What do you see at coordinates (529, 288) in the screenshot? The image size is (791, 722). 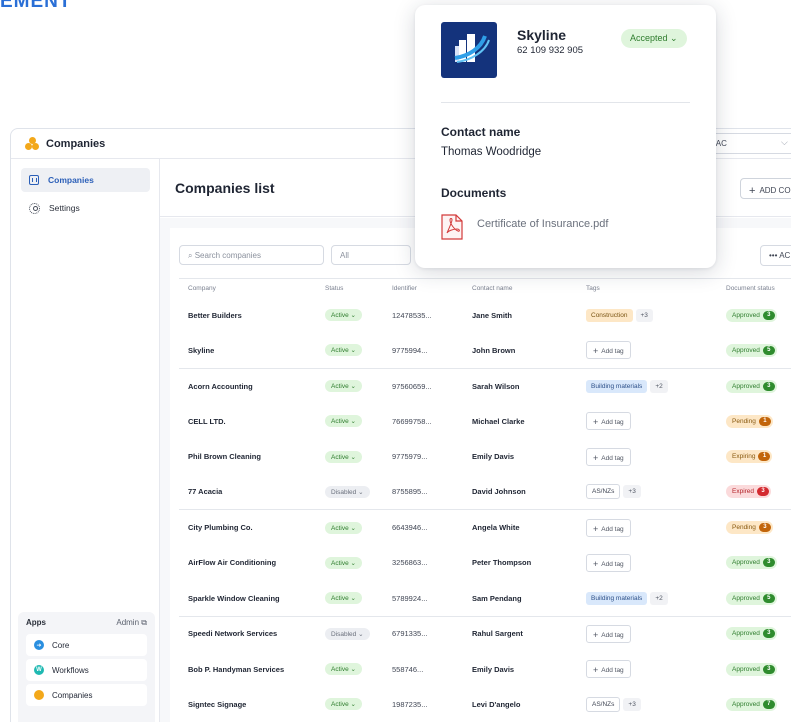 I see `column-header: Contact name` at bounding box center [529, 288].